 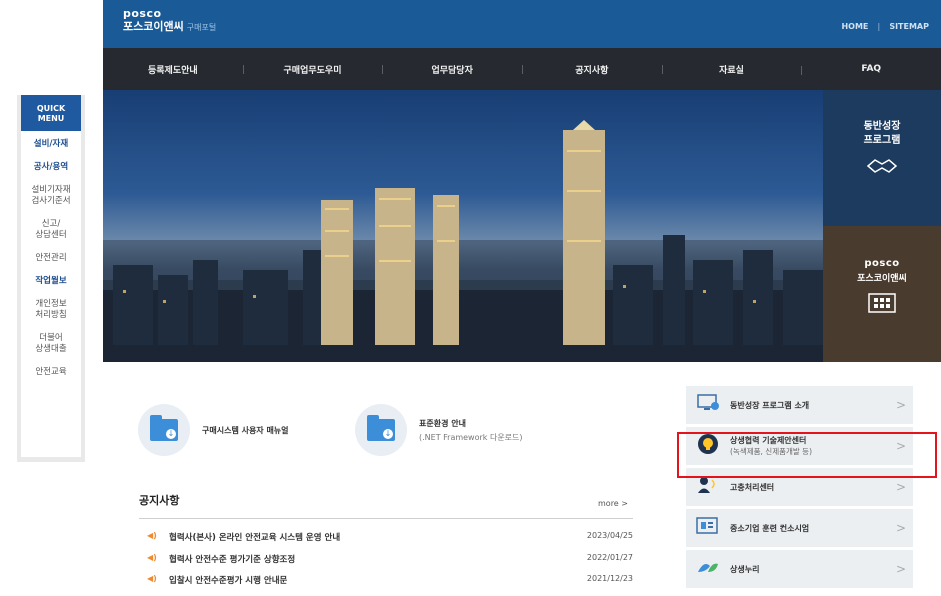 What do you see at coordinates (613, 503) in the screenshot?
I see `notice-more-link: more >` at bounding box center [613, 503].